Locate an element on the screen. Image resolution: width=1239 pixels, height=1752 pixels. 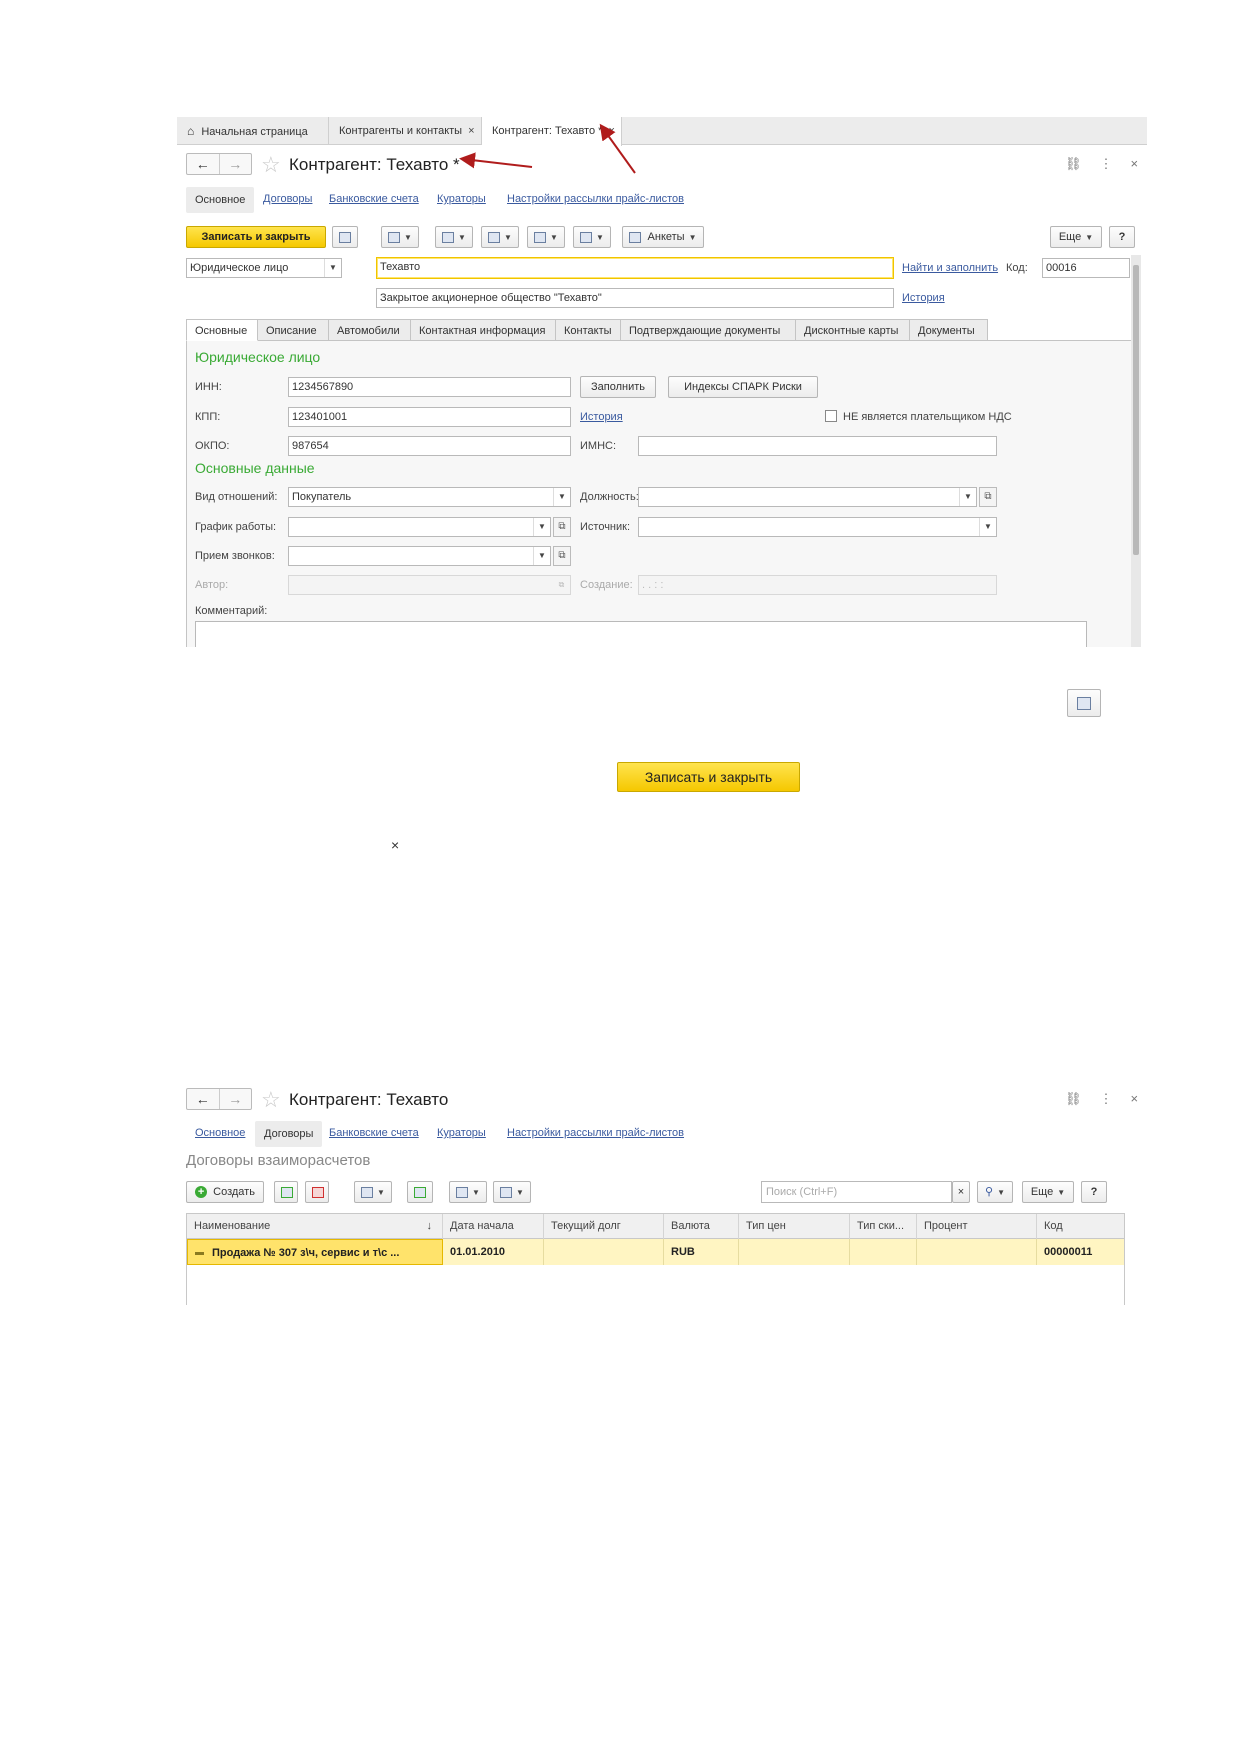
tab-confirming-docs: Подтверждающие документы is located at coordinates (708, 330).